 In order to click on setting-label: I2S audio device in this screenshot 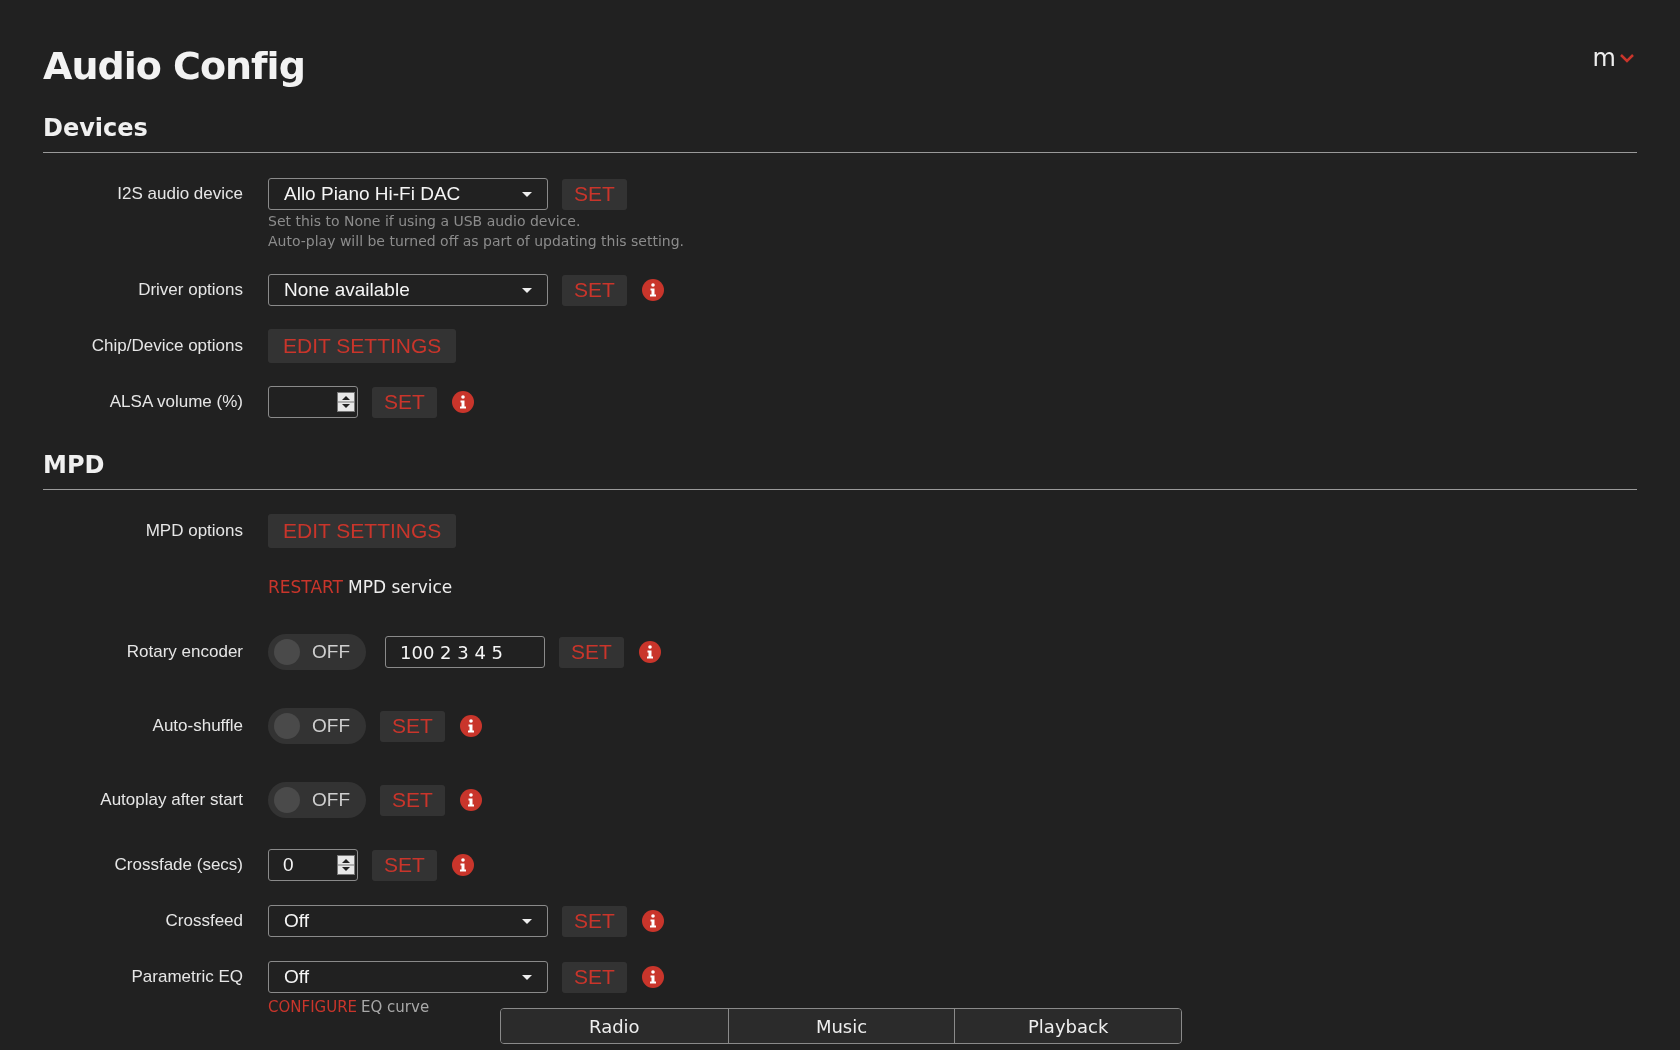, I will do `click(179, 194)`.